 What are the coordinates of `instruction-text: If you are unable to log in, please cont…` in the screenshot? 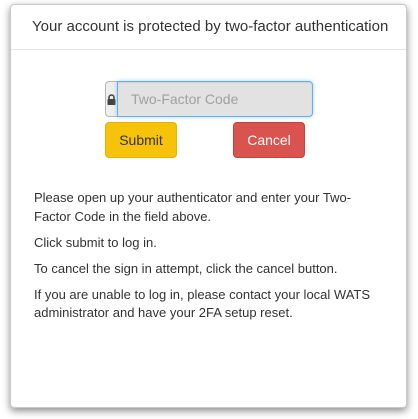 It's located at (202, 303).